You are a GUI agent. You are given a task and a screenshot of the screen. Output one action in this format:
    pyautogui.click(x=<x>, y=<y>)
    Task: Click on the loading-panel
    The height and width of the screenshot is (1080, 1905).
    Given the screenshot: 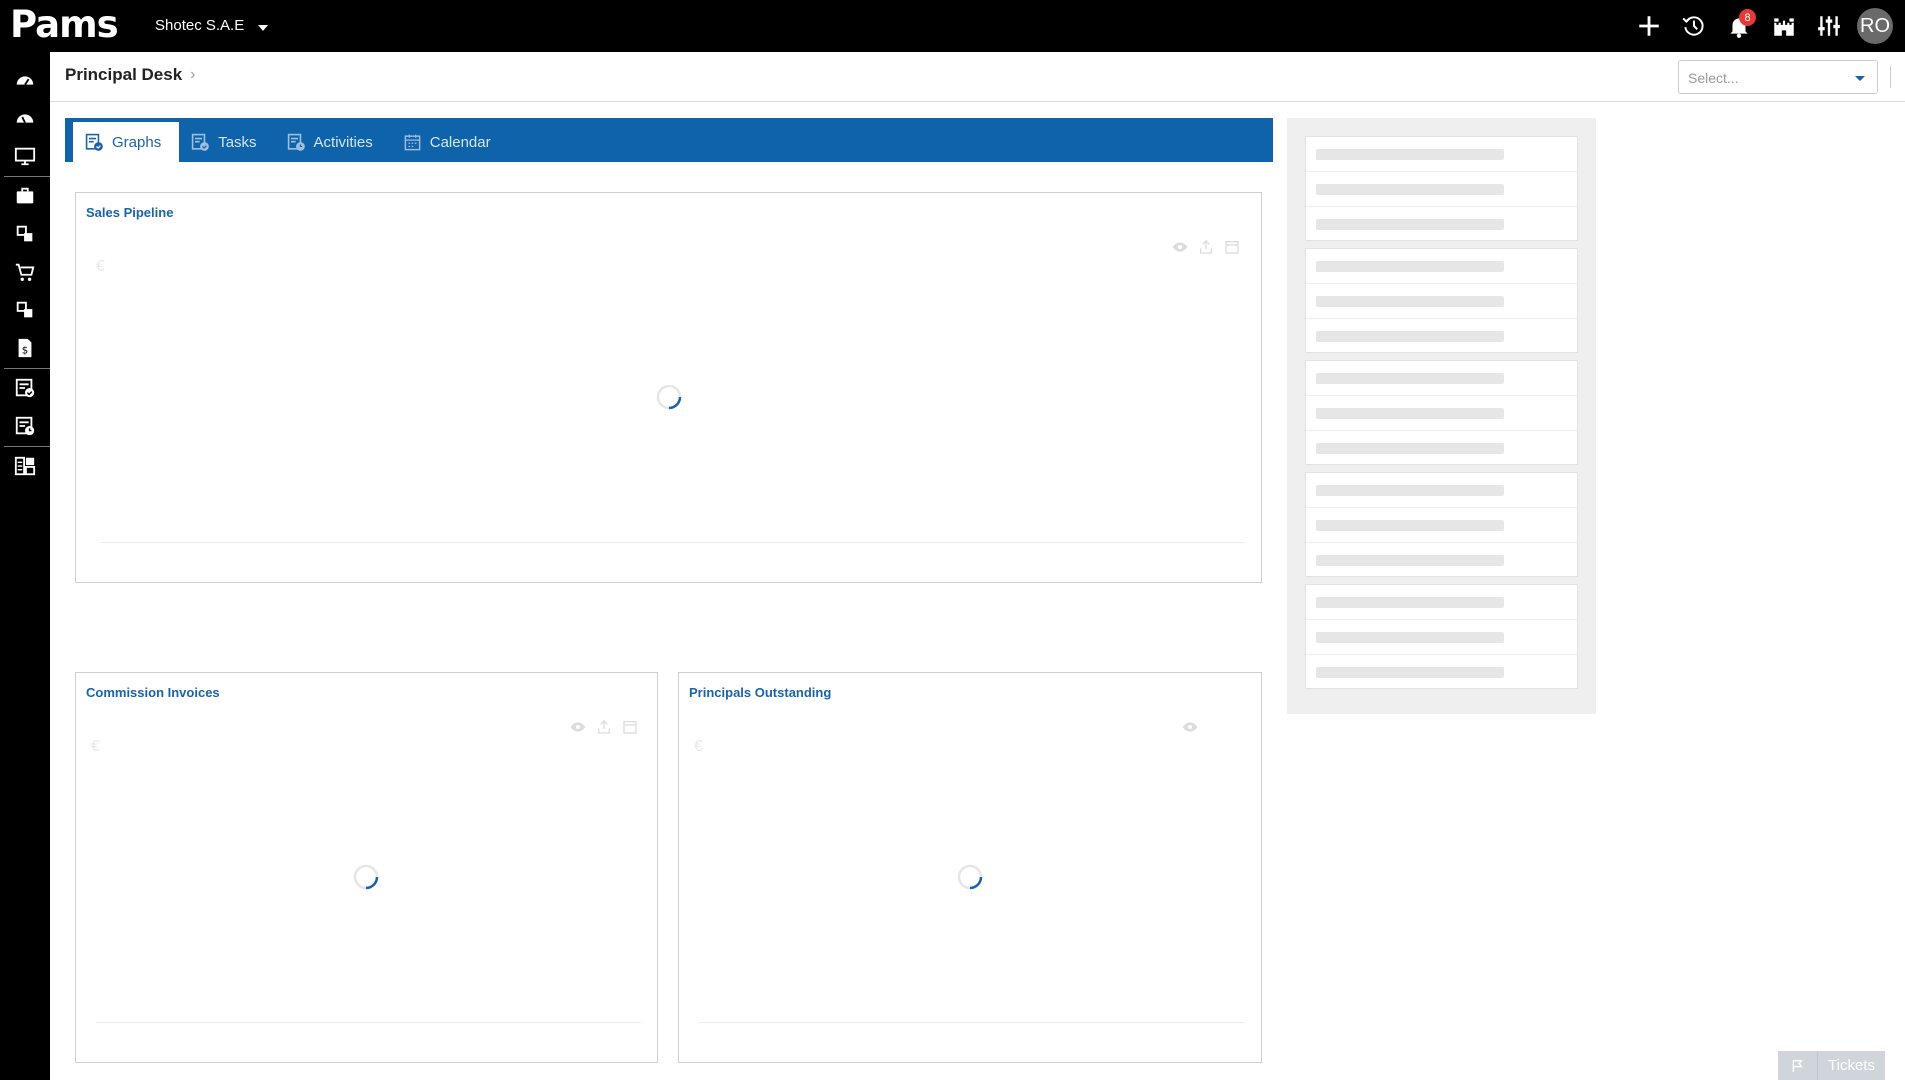 What is the action you would take?
    pyautogui.click(x=1441, y=416)
    